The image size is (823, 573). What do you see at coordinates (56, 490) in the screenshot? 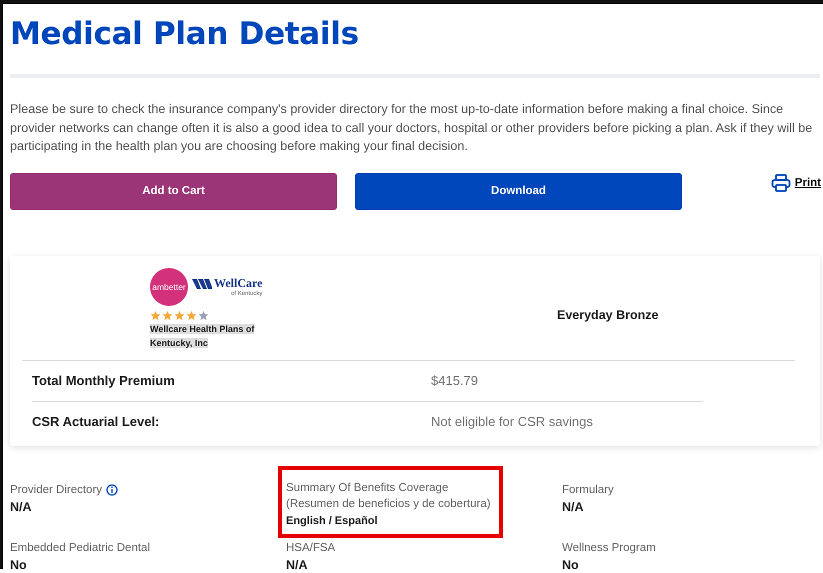
I see `detail-label: Provider Directory` at bounding box center [56, 490].